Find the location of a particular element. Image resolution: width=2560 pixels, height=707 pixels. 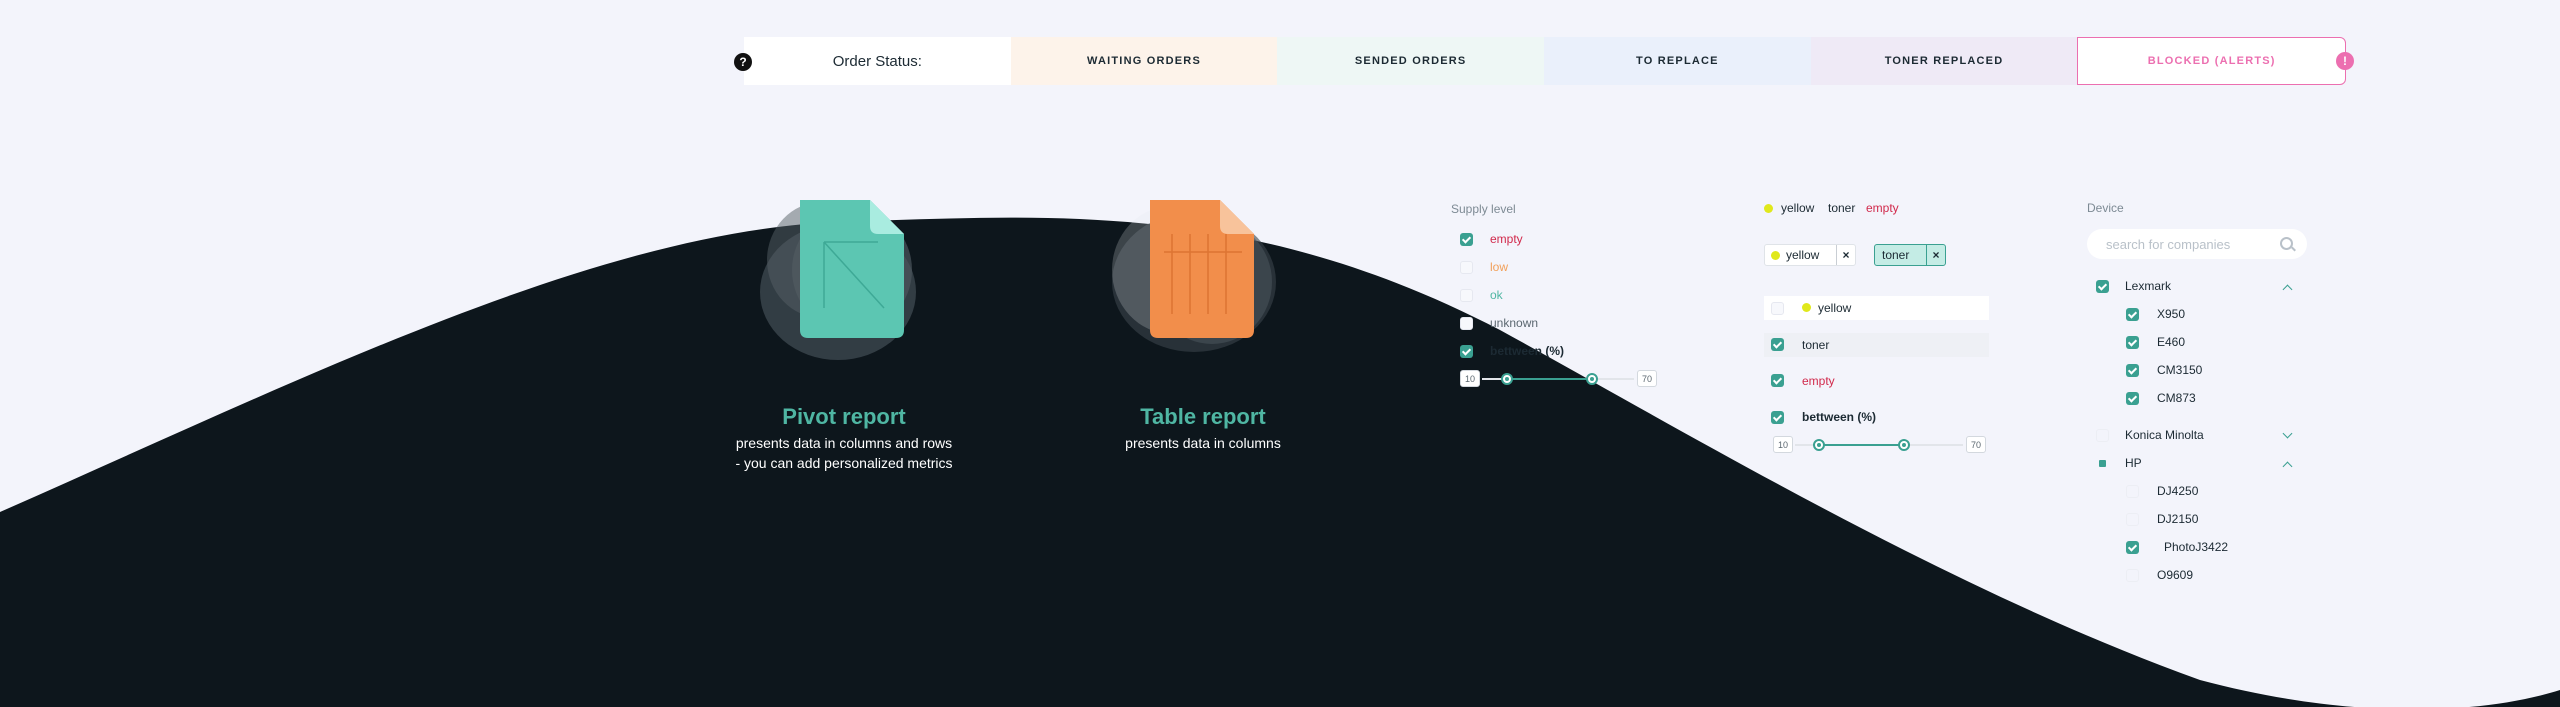

chip-yellow: yellow × is located at coordinates (1810, 255).